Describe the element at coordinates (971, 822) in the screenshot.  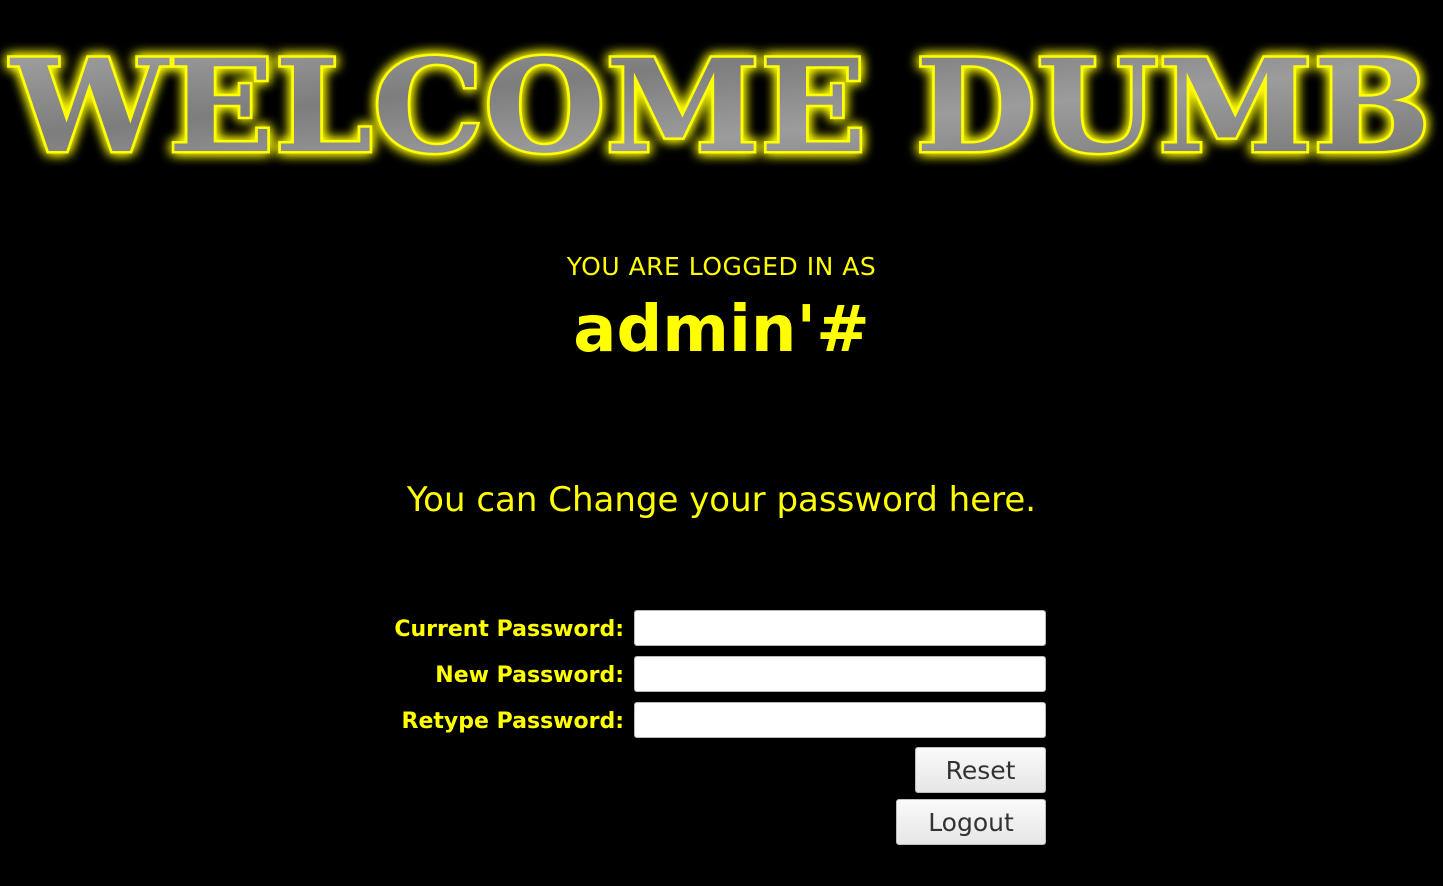
I see `logout-button: Logout` at that location.